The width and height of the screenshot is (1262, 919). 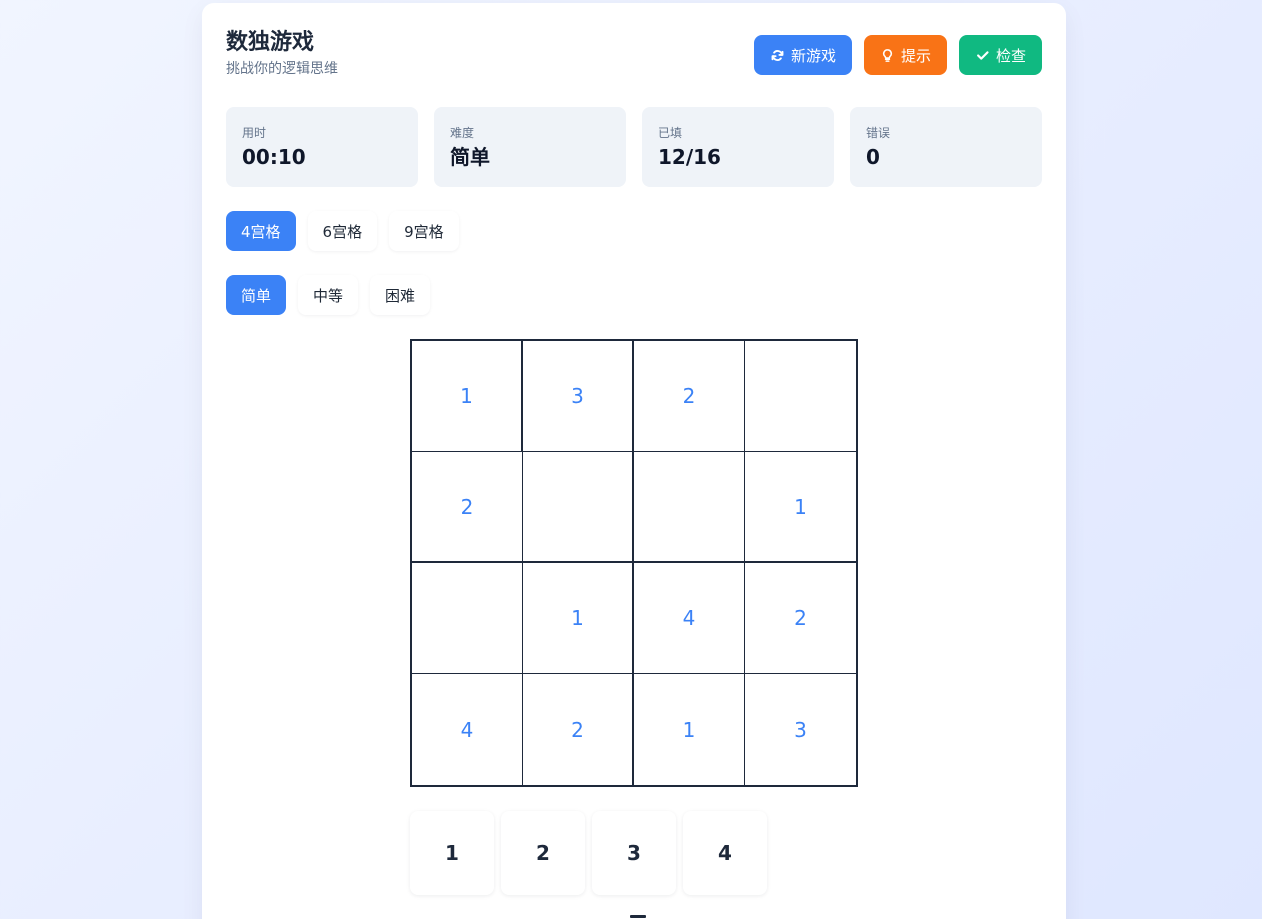 What do you see at coordinates (738, 147) in the screenshot?
I see `stat-filled: 已填 12/16` at bounding box center [738, 147].